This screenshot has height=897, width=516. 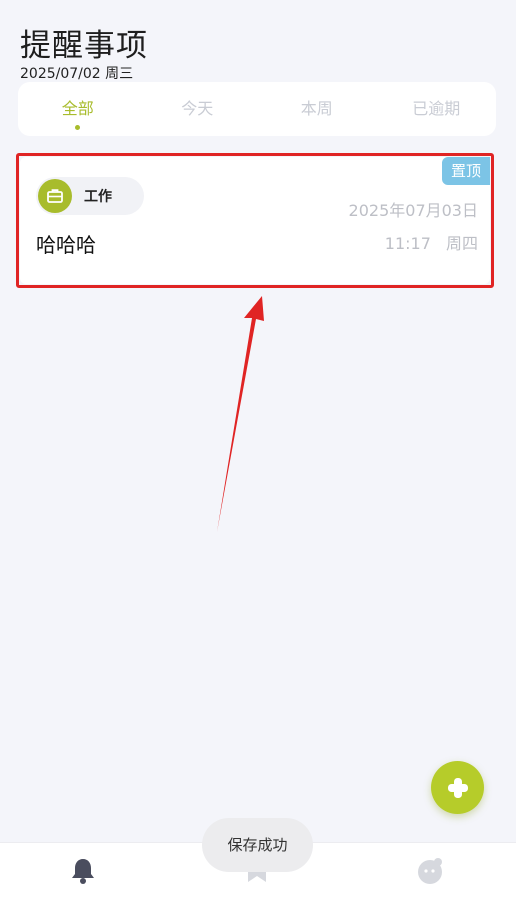 I want to click on bell-icon, so click(x=83, y=871).